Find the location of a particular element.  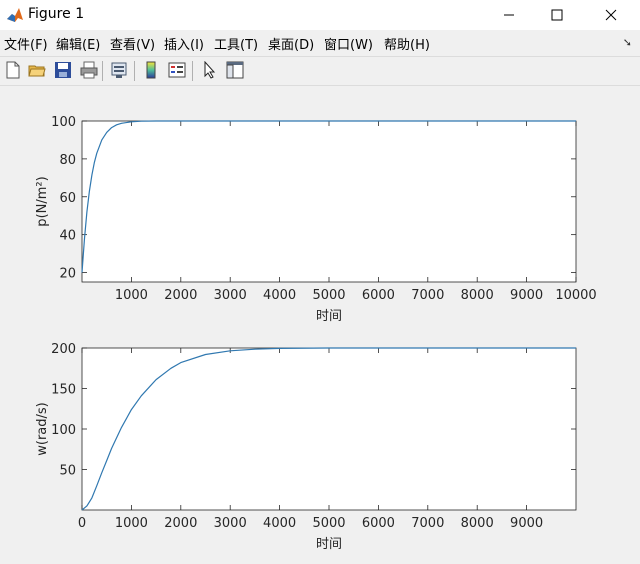

save-button is located at coordinates (63, 70).